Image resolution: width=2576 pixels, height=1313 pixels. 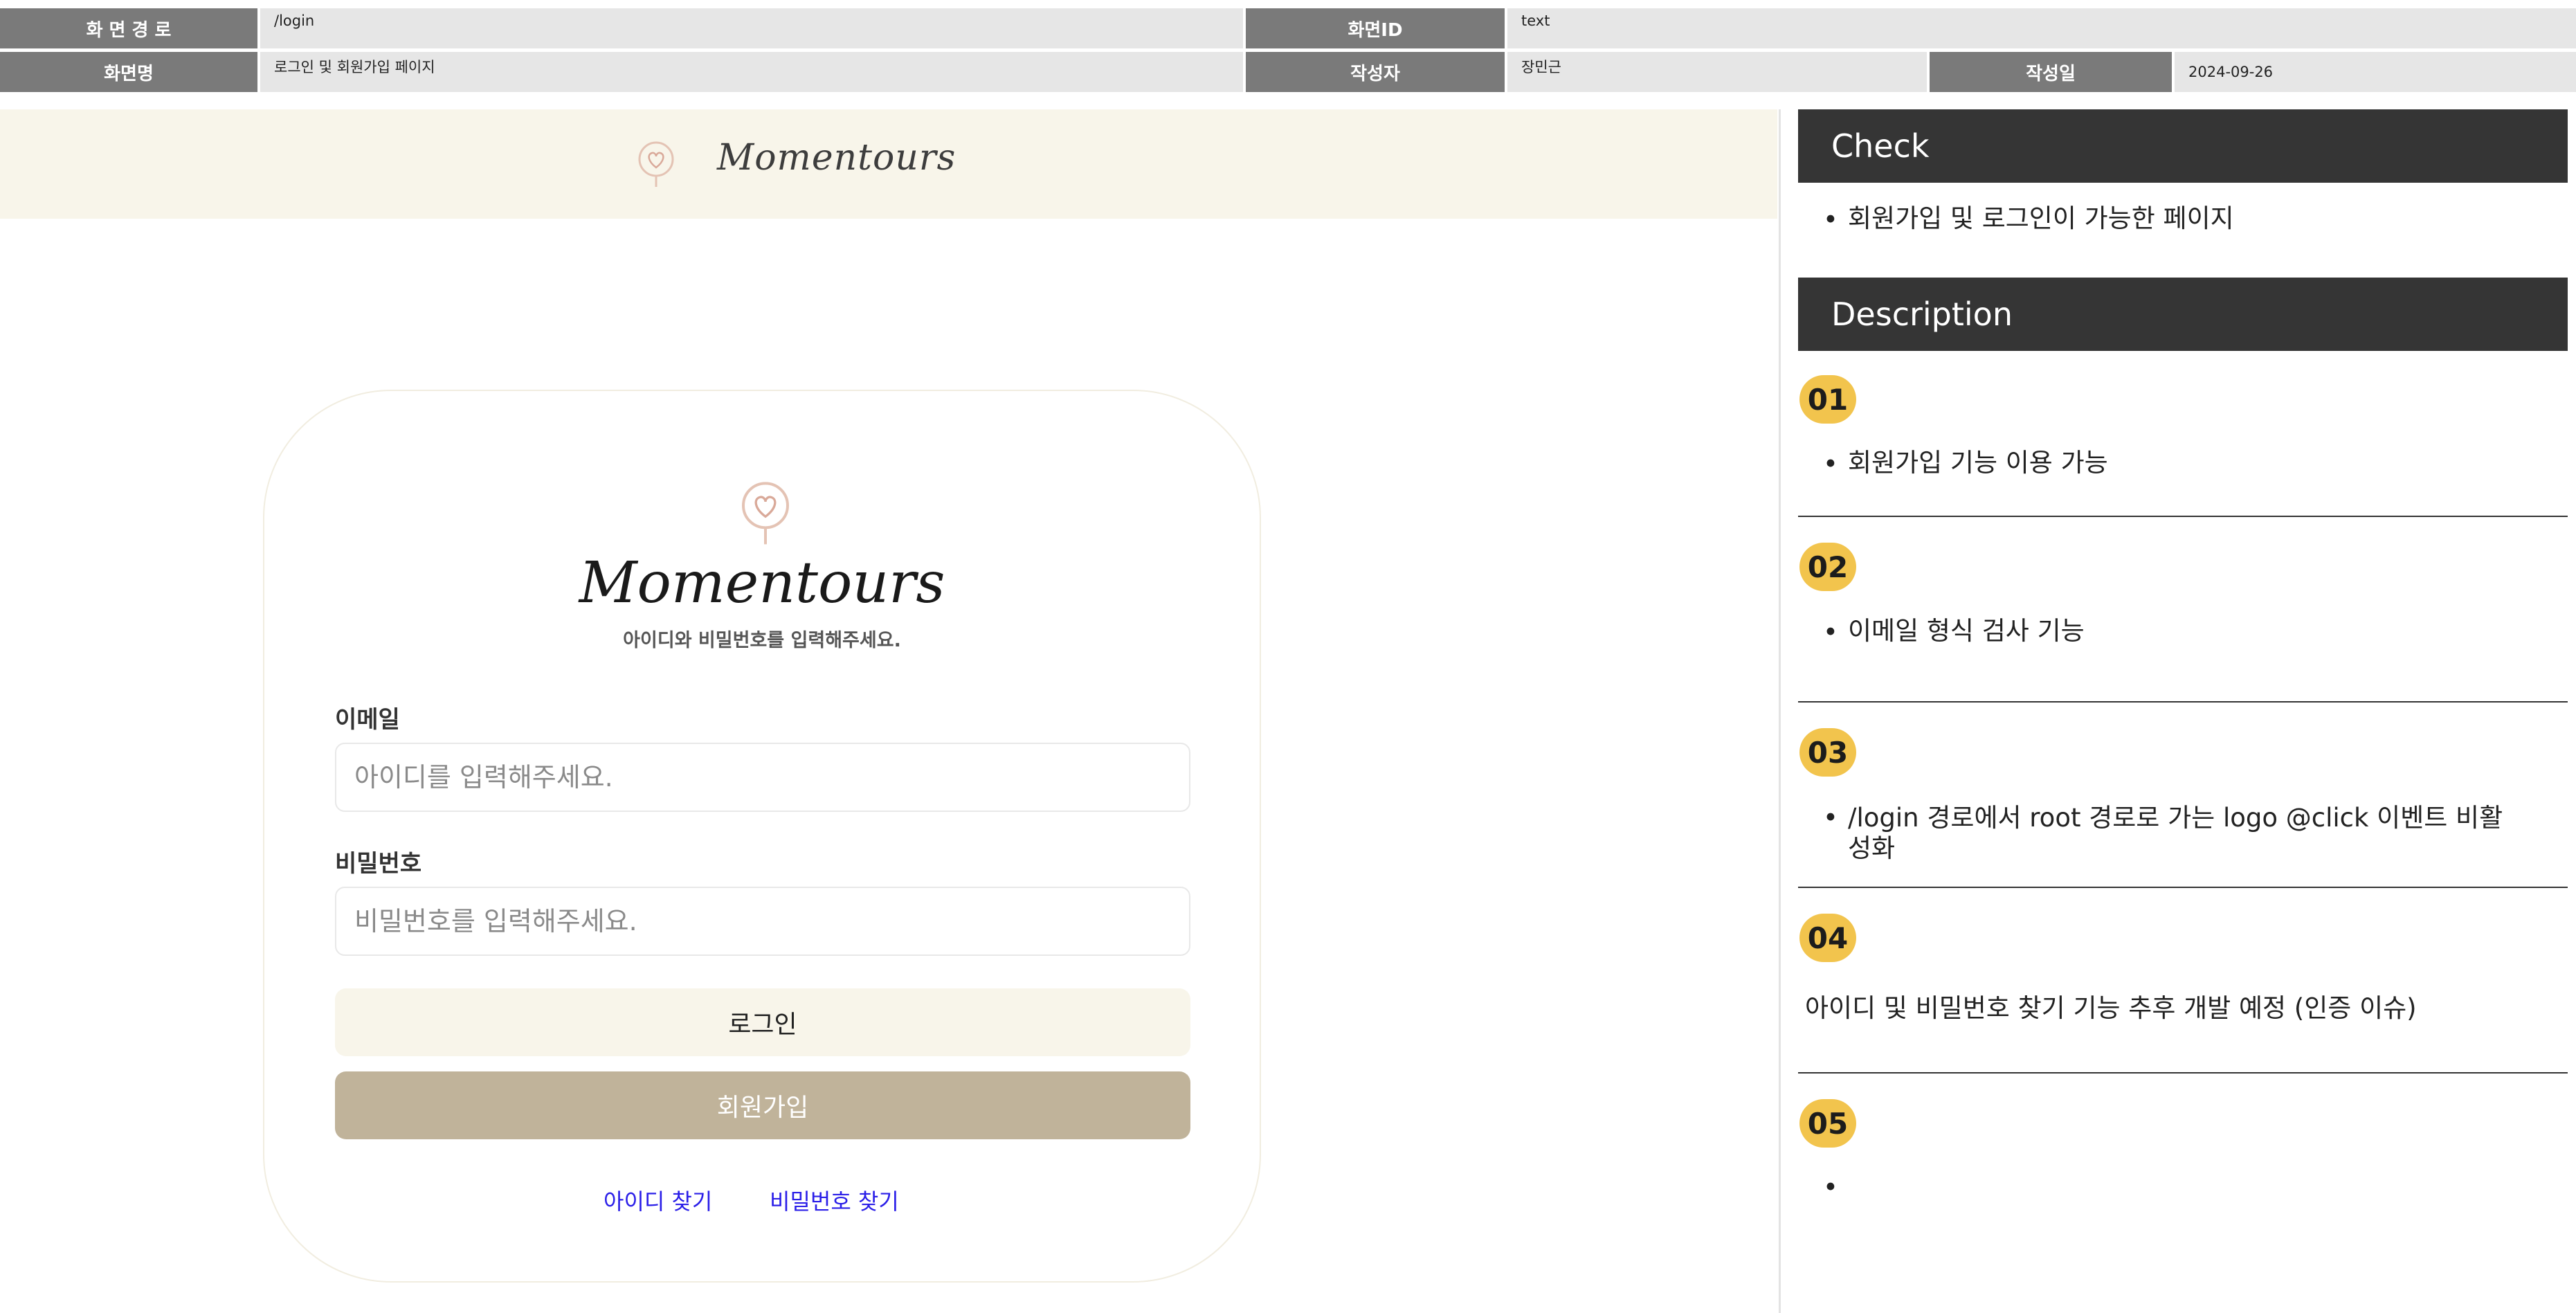 I want to click on screen-name-label: 화면명, so click(x=128, y=72).